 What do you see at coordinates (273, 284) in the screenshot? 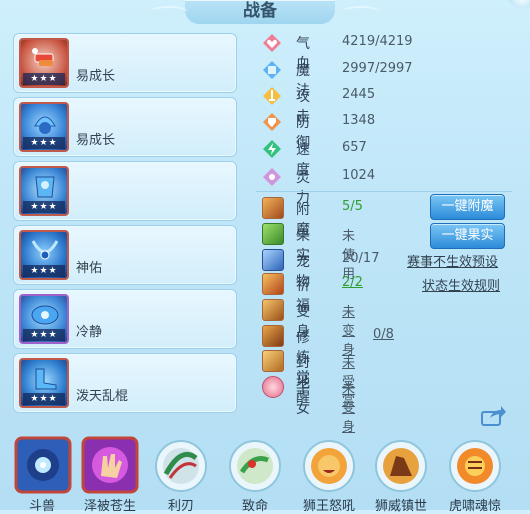
I see `blessing-icon` at bounding box center [273, 284].